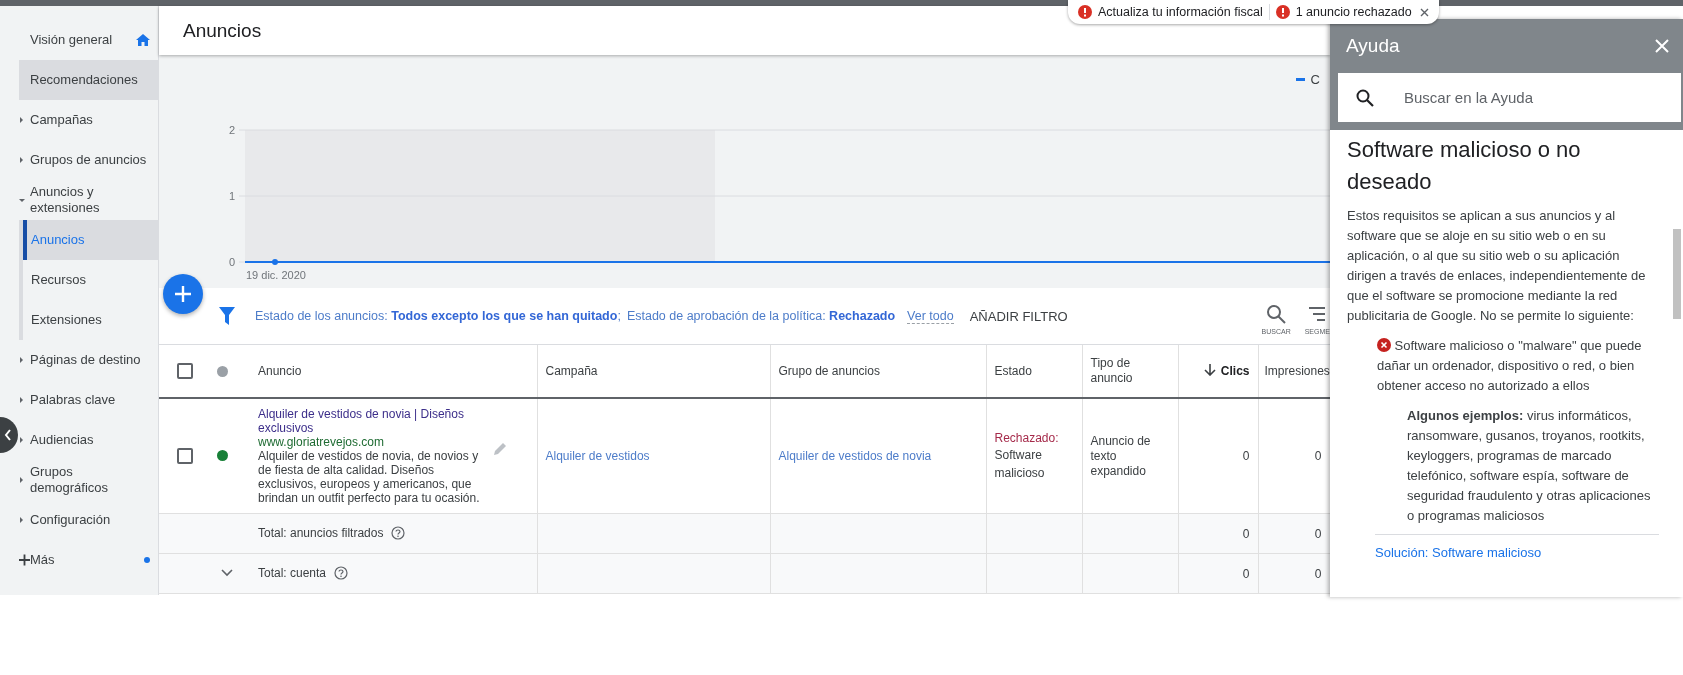 The image size is (1683, 675). I want to click on nav-item: Visión general, so click(88, 40).